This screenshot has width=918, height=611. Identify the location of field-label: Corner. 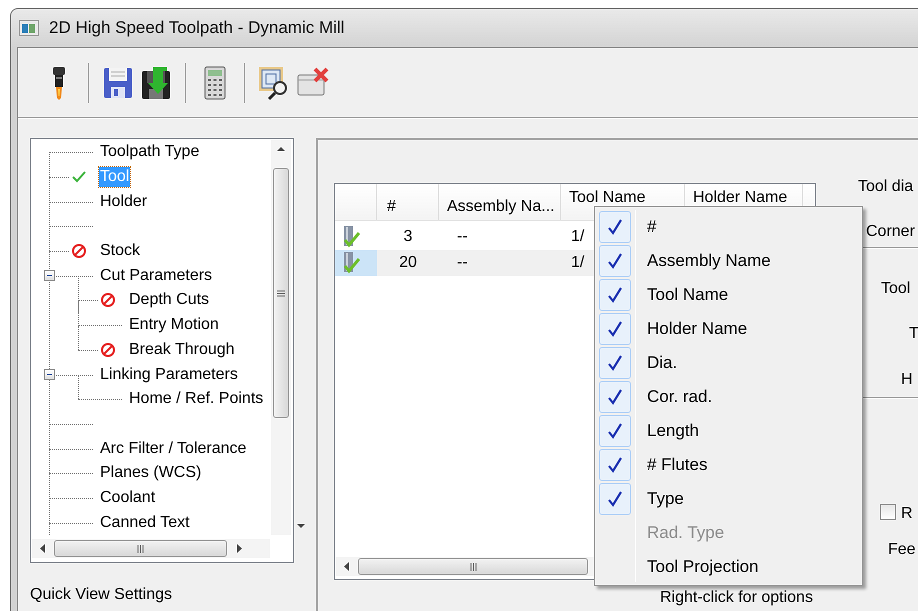
(890, 232).